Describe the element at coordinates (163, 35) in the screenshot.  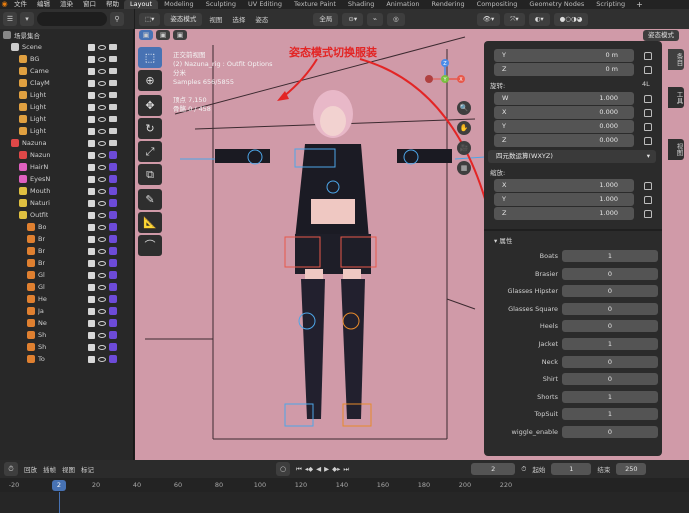
I see `select-mode-extend-icon: ▣` at that location.